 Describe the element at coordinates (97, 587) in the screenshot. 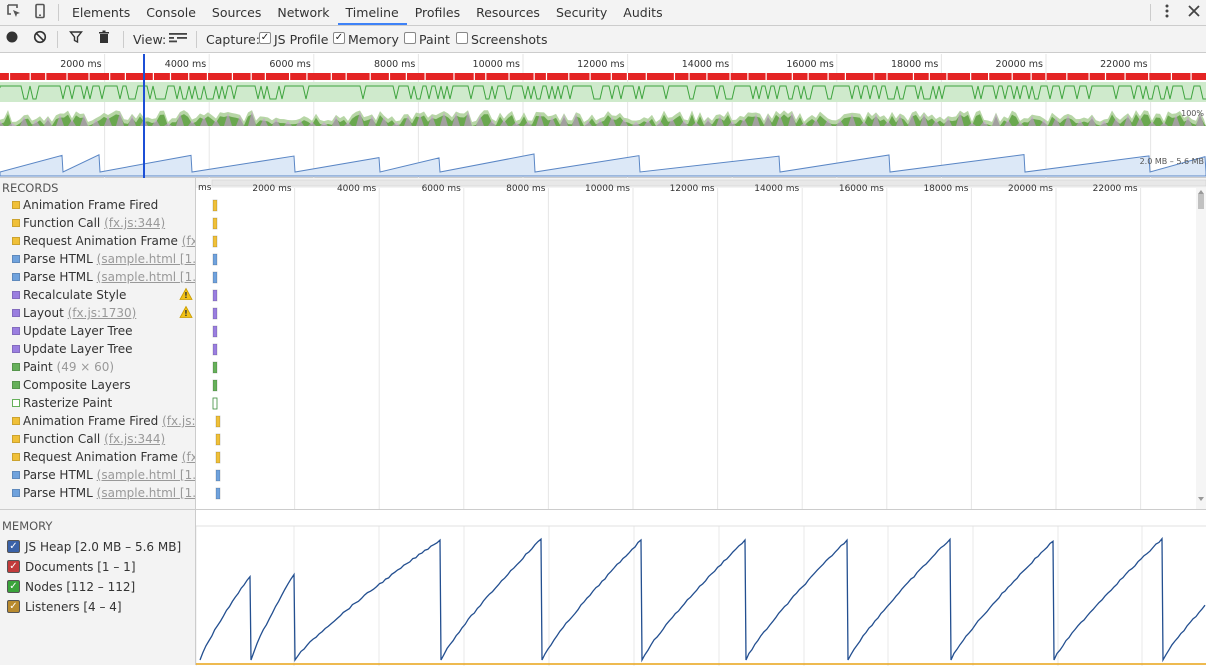

I see `memory-counter: ✓ Nodes [112 – 112]` at that location.